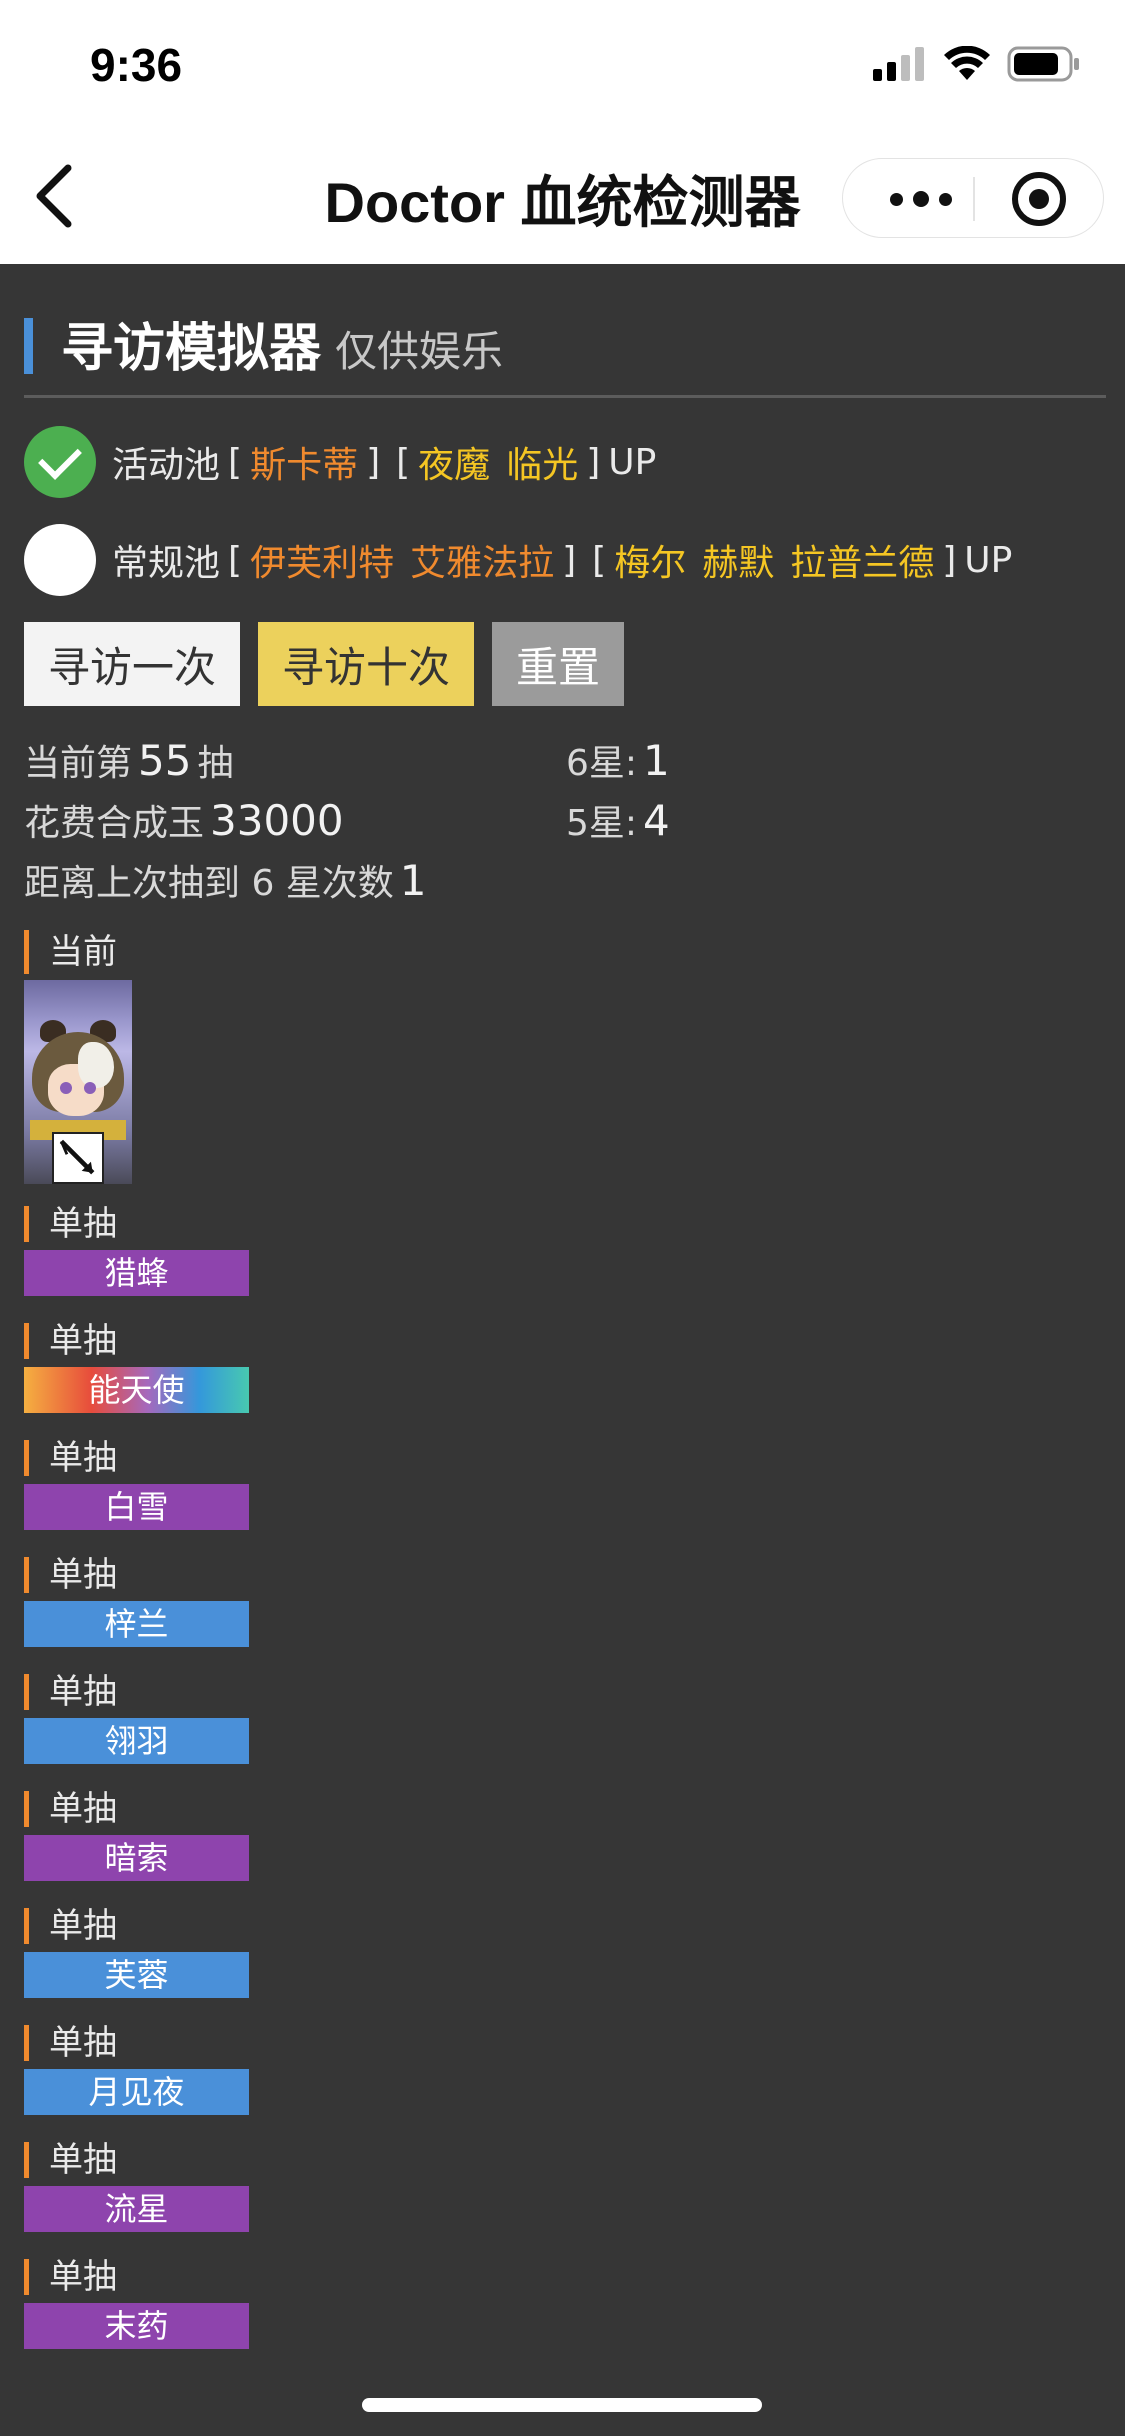  I want to click on six-star-up-operator: 斯卡蒂, so click(304, 465).